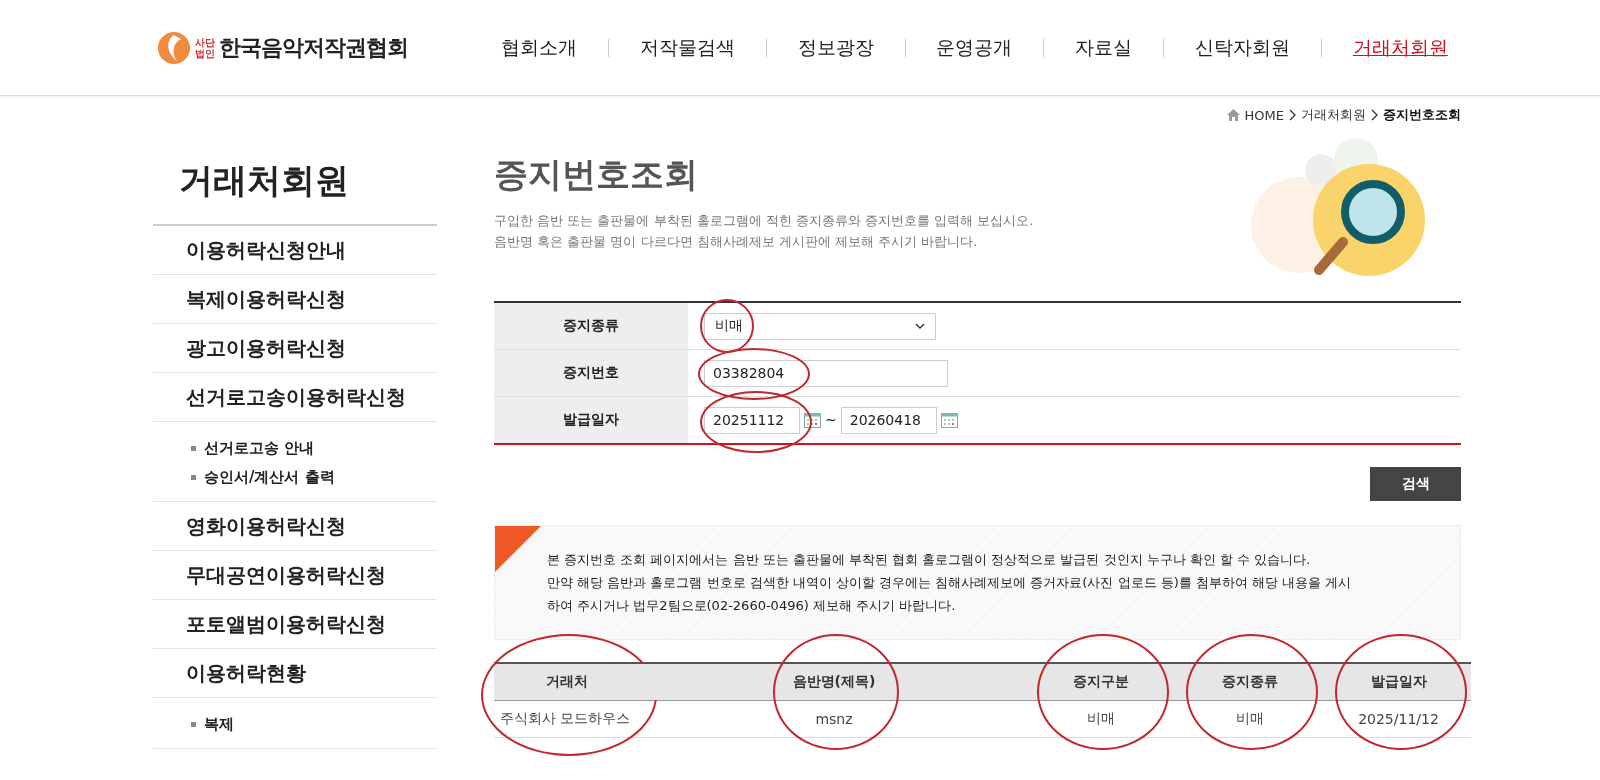 This screenshot has height=780, width=1600. I want to click on page-title: 증지번호조회, so click(596, 174).